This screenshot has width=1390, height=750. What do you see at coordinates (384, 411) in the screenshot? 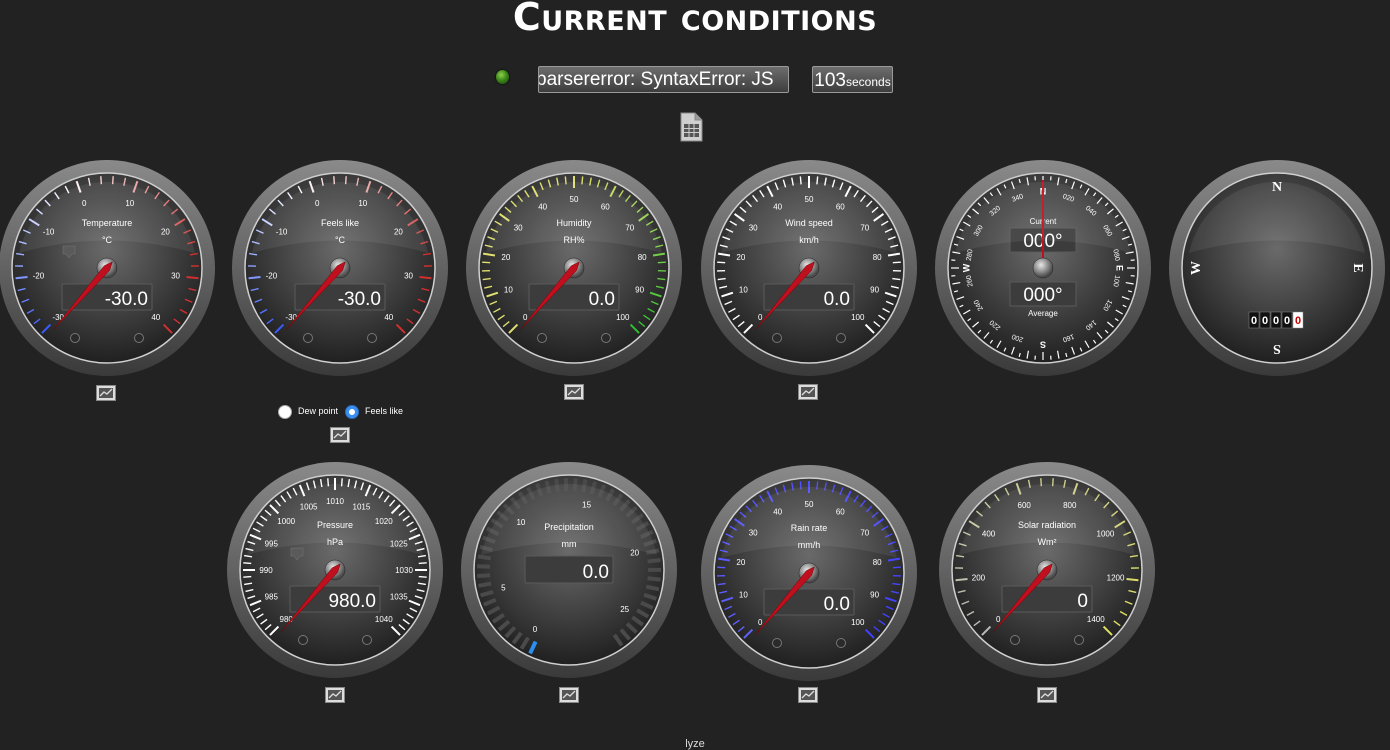
I see `feels-like-label: Feels like` at bounding box center [384, 411].